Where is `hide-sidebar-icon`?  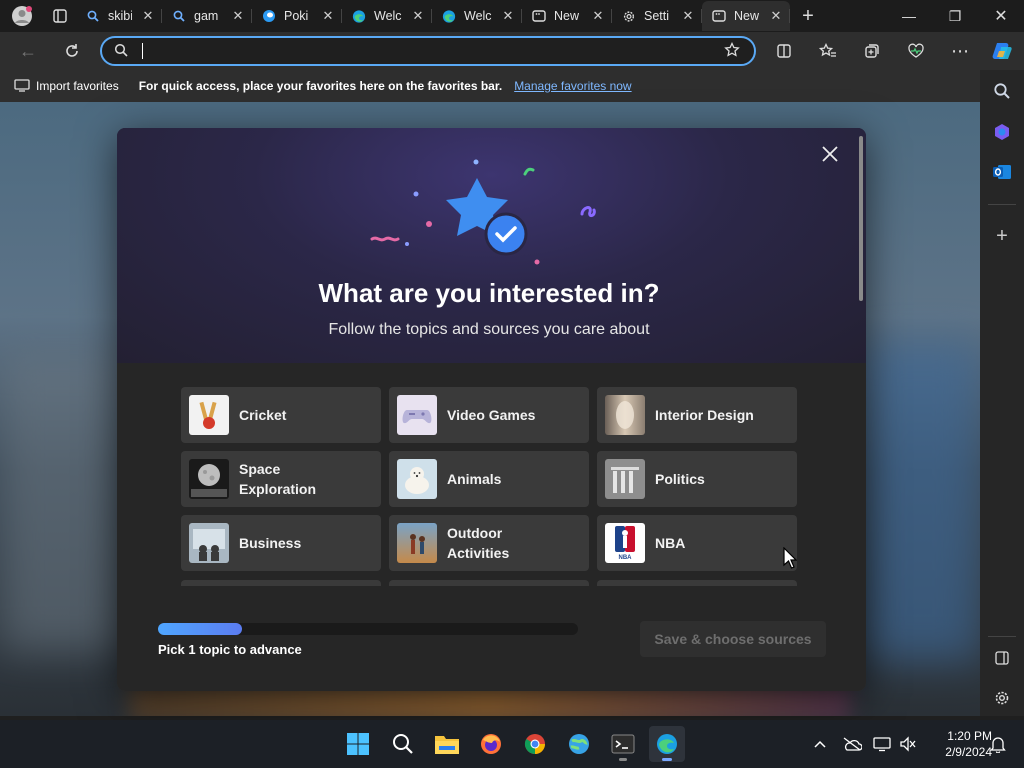
hide-sidebar-icon is located at coordinates (1002, 658).